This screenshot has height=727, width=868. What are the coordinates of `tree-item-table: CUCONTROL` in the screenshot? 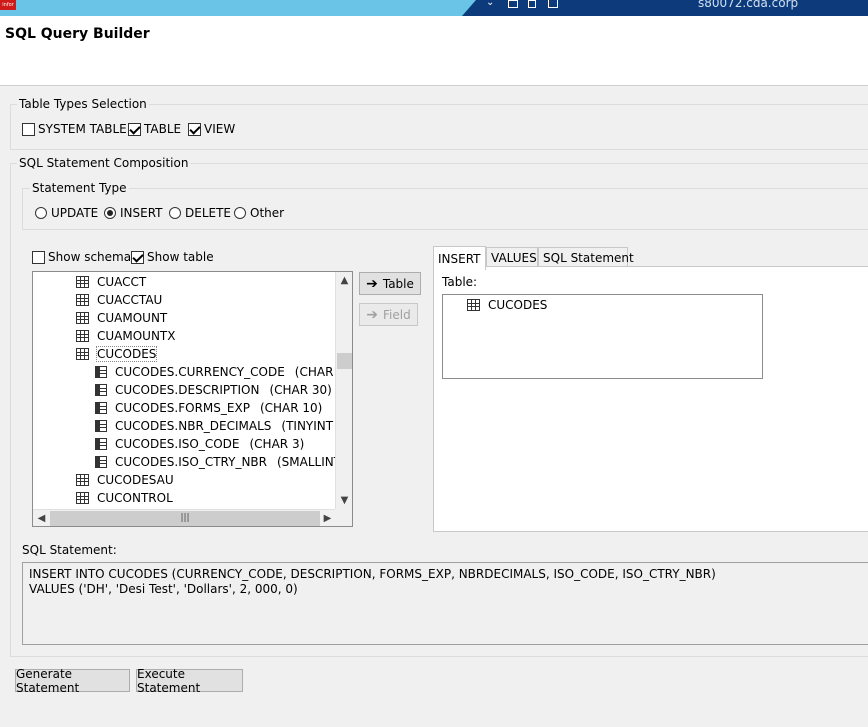 It's located at (124, 498).